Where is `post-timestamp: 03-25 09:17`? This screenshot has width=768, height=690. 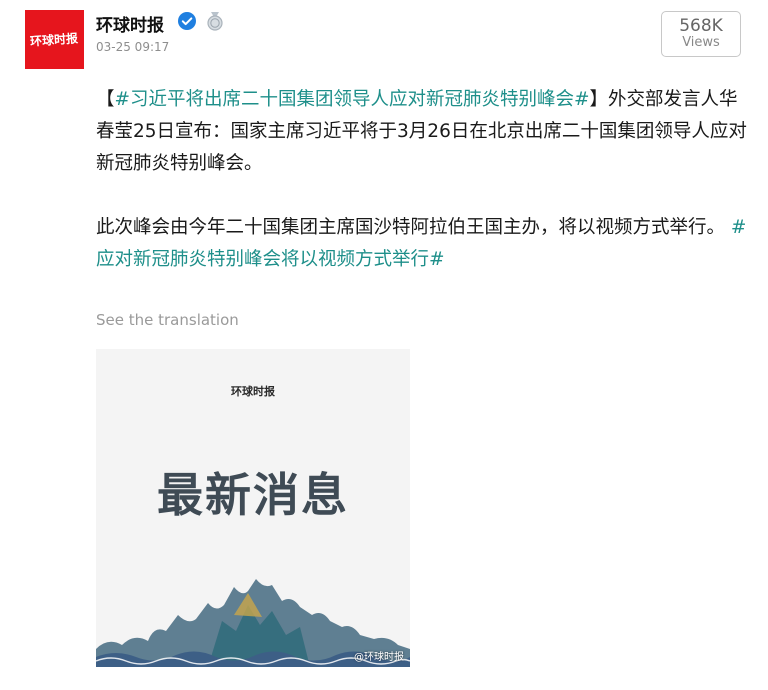 post-timestamp: 03-25 09:17 is located at coordinates (133, 47).